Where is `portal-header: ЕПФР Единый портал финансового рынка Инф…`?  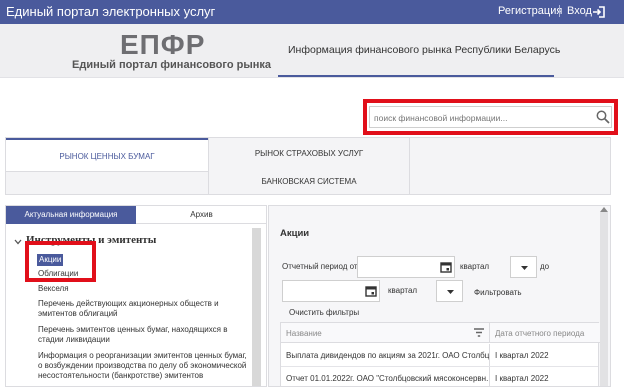
portal-header: ЕПФР Единый портал финансового рынка Инф… is located at coordinates (312, 51).